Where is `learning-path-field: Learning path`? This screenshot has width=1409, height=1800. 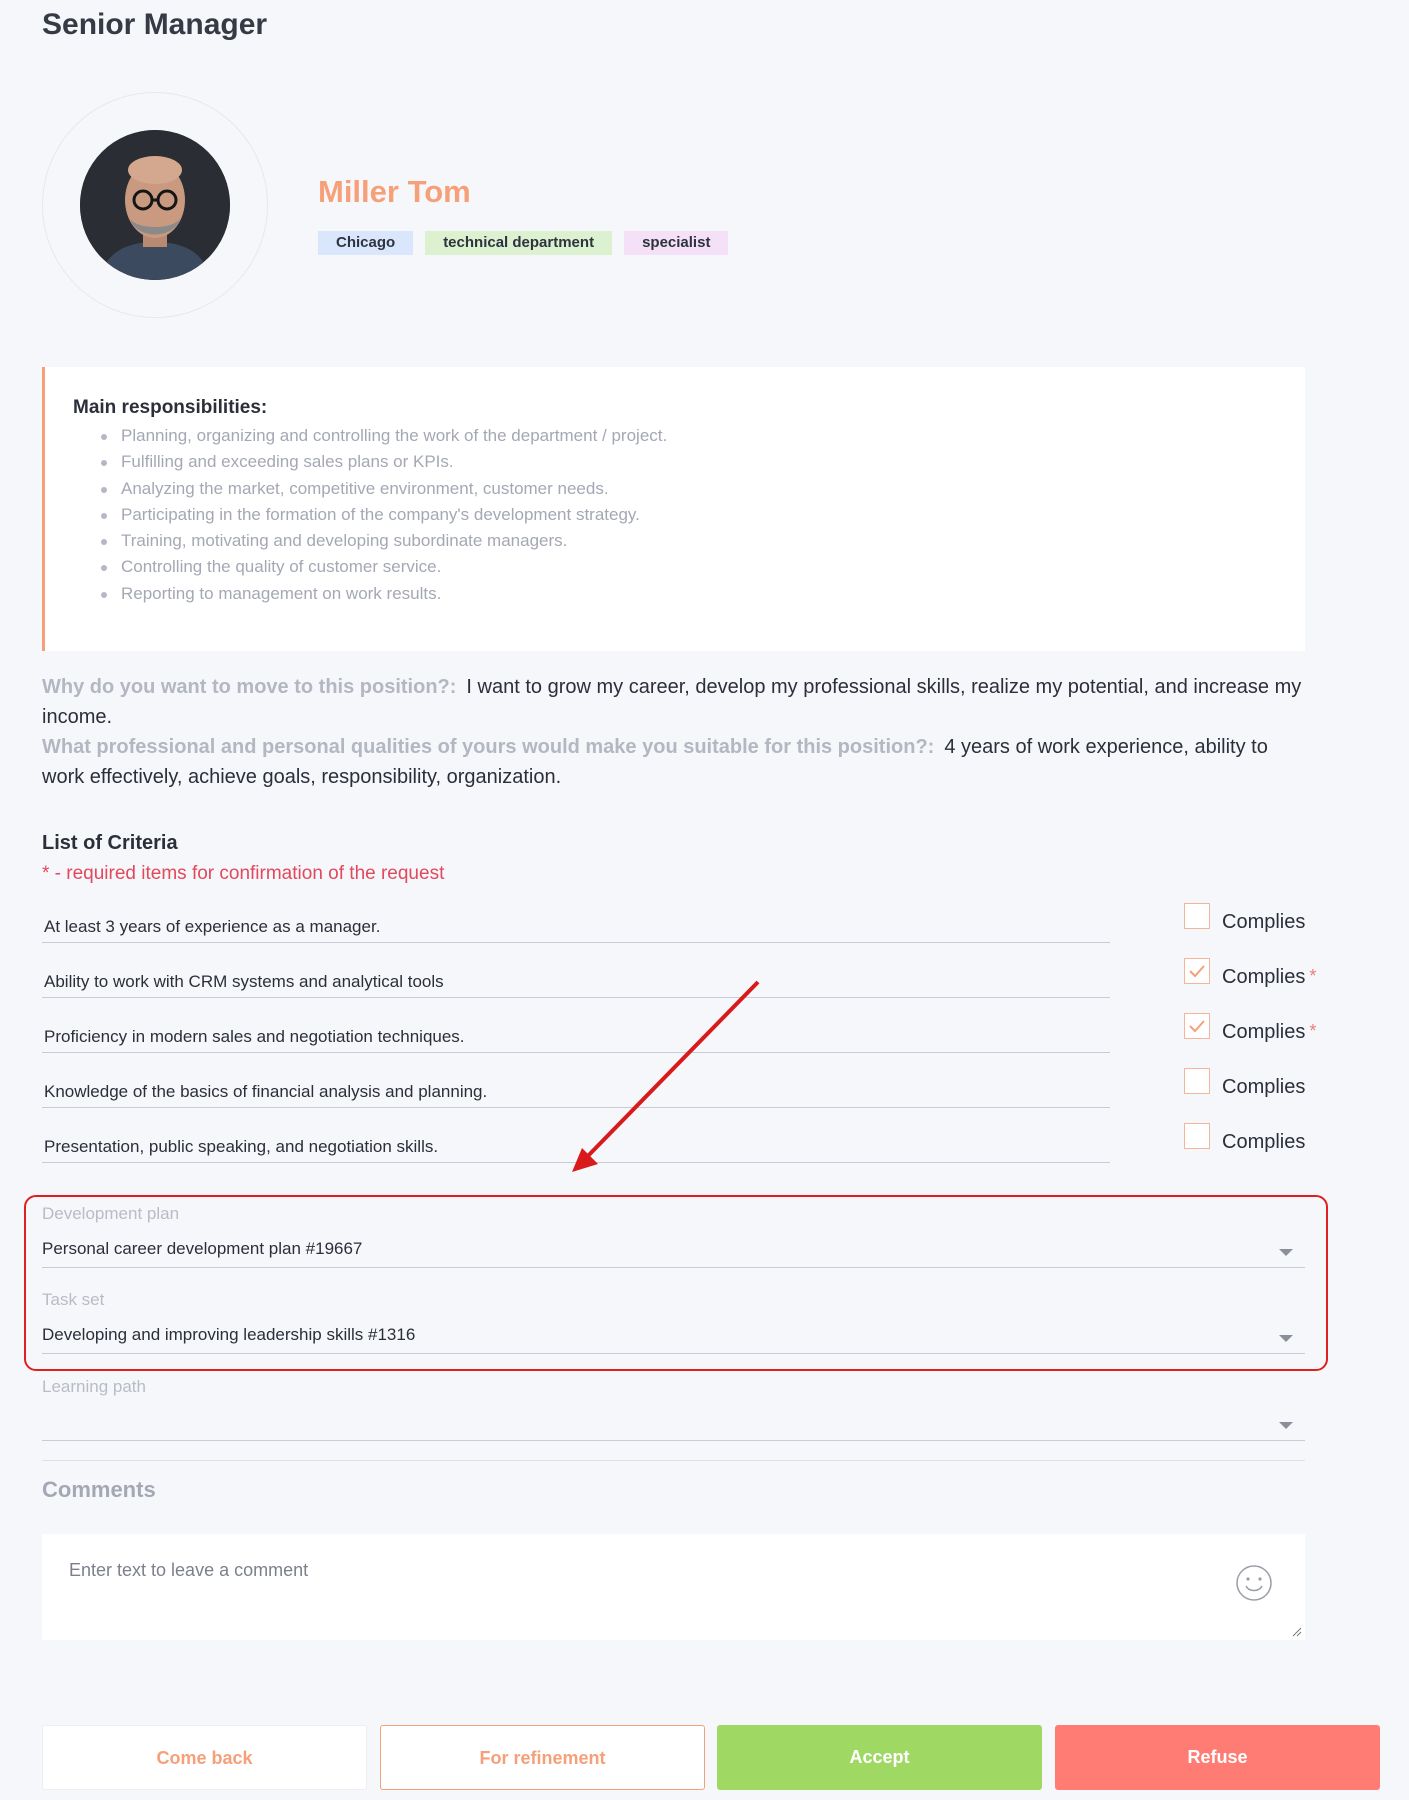
learning-path-field: Learning path is located at coordinates (673, 1409).